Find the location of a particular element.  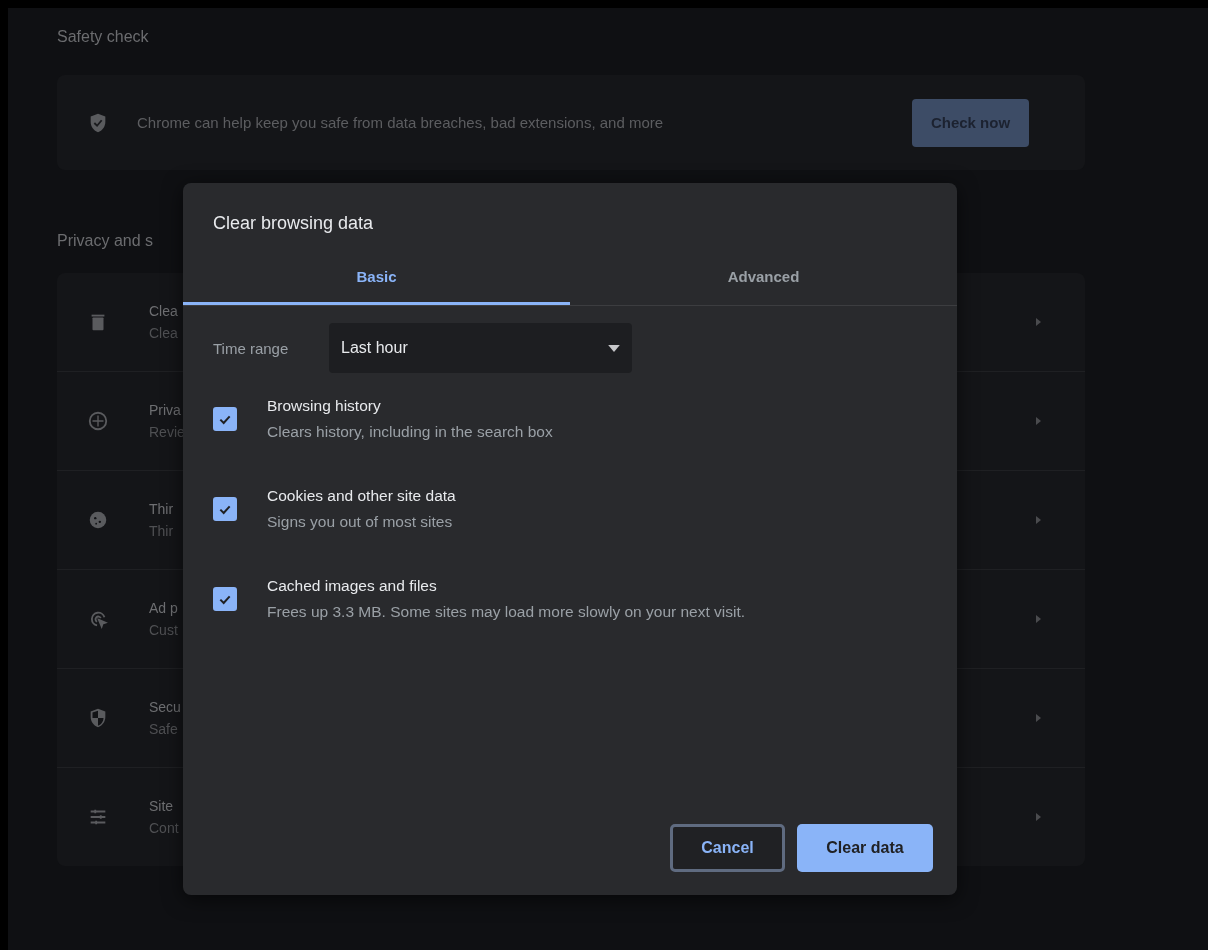

row-title: Priva is located at coordinates (165, 410).